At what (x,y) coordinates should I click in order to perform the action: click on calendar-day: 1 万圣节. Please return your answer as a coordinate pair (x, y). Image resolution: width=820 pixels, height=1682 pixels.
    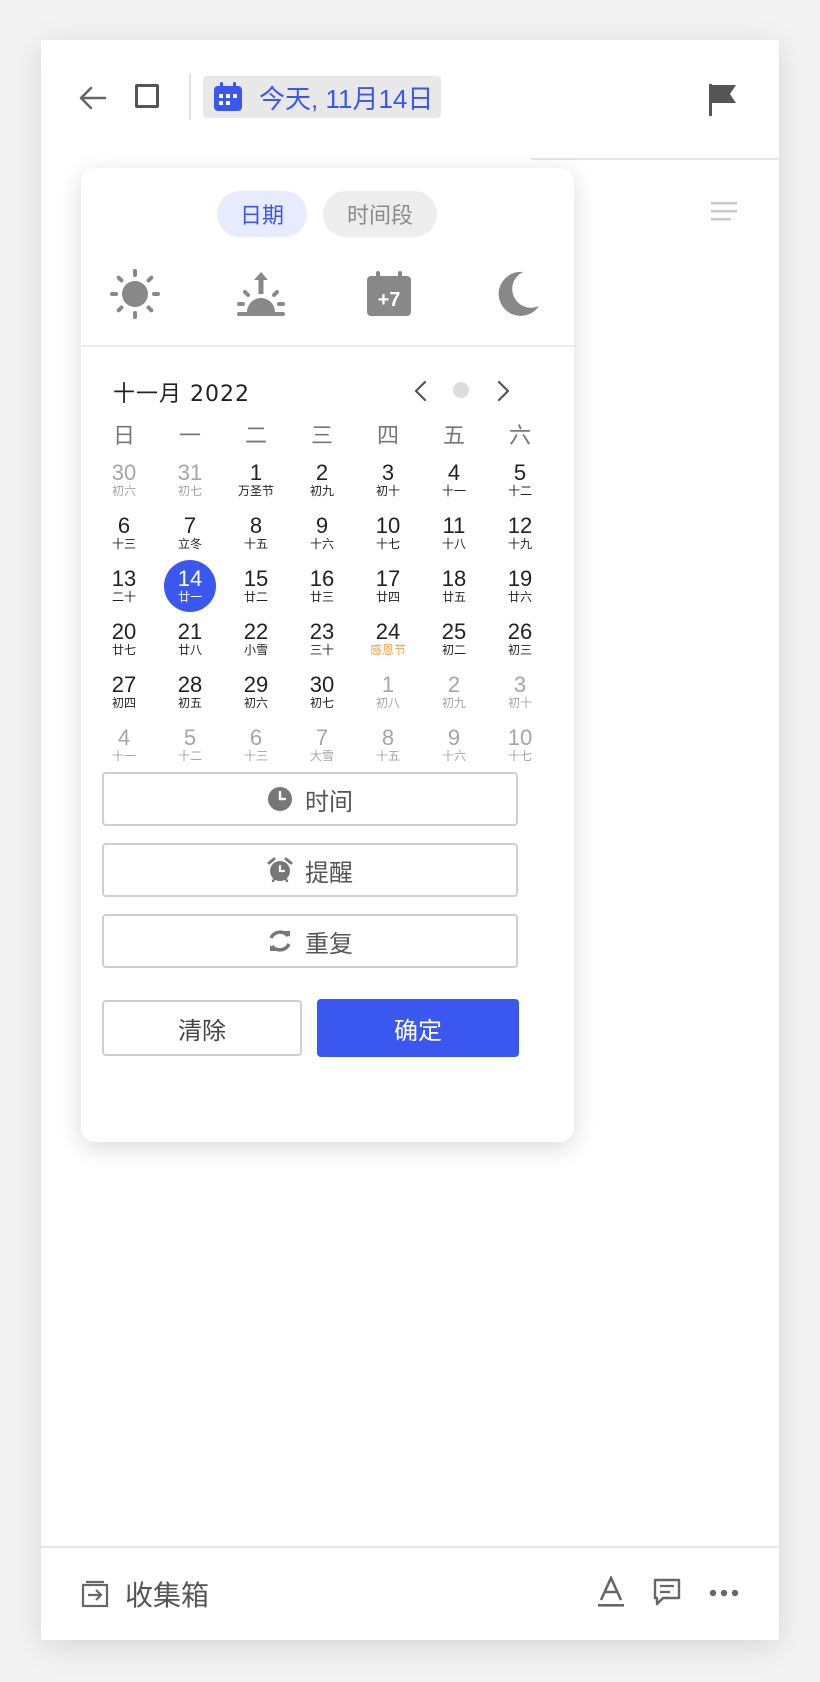
    Looking at the image, I should click on (256, 482).